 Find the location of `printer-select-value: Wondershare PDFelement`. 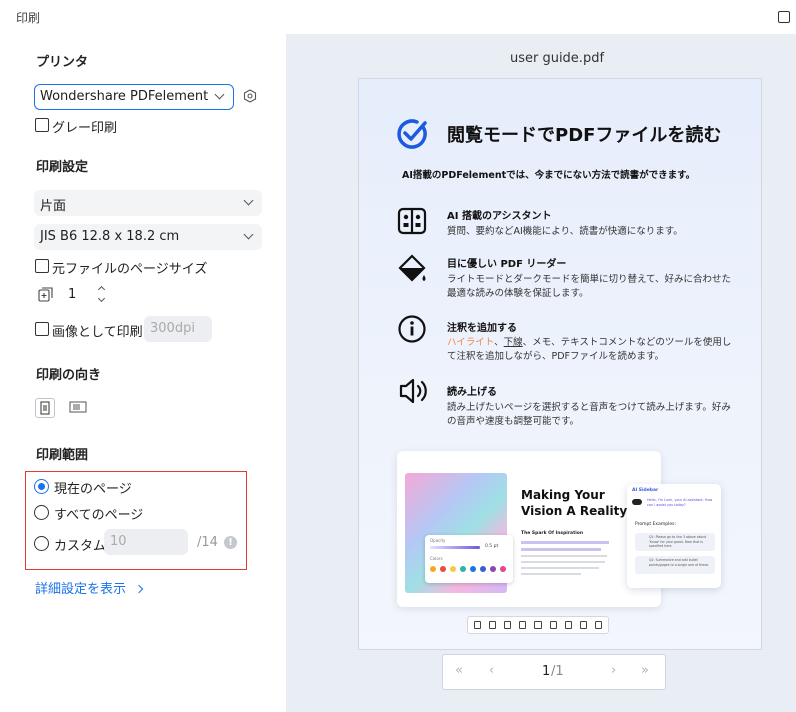

printer-select-value: Wondershare PDFelement is located at coordinates (124, 96).